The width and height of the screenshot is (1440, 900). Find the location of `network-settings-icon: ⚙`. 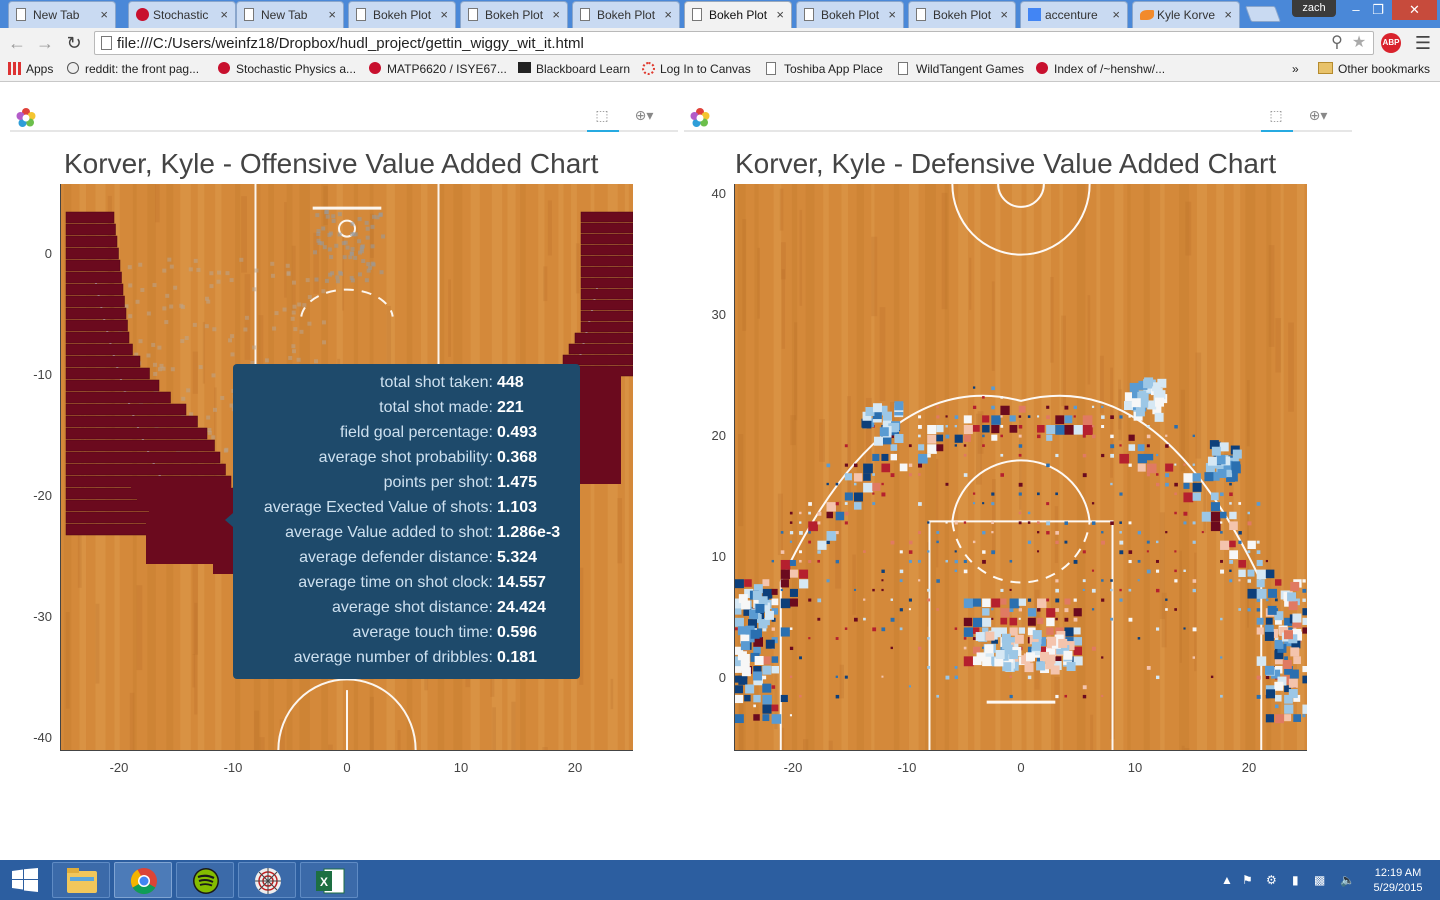

network-settings-icon: ⚙ is located at coordinates (1271, 880).